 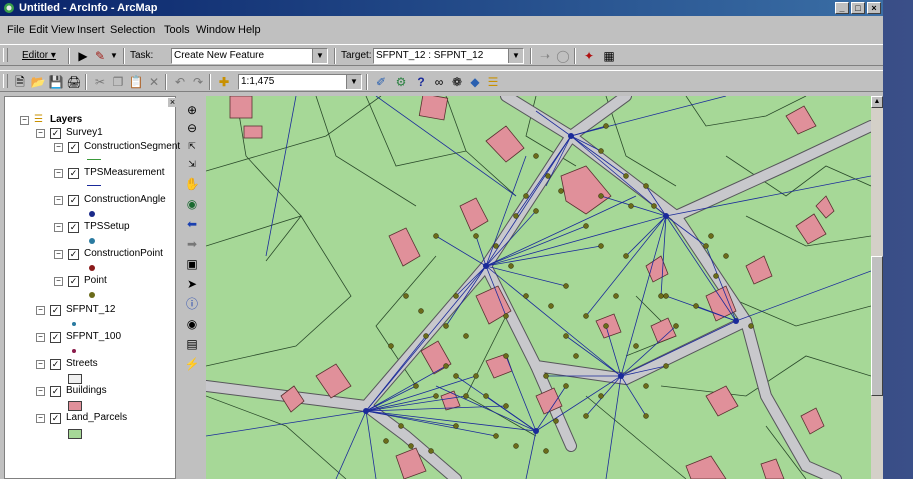 What do you see at coordinates (215, 30) in the screenshot?
I see `menu-window: Window` at bounding box center [215, 30].